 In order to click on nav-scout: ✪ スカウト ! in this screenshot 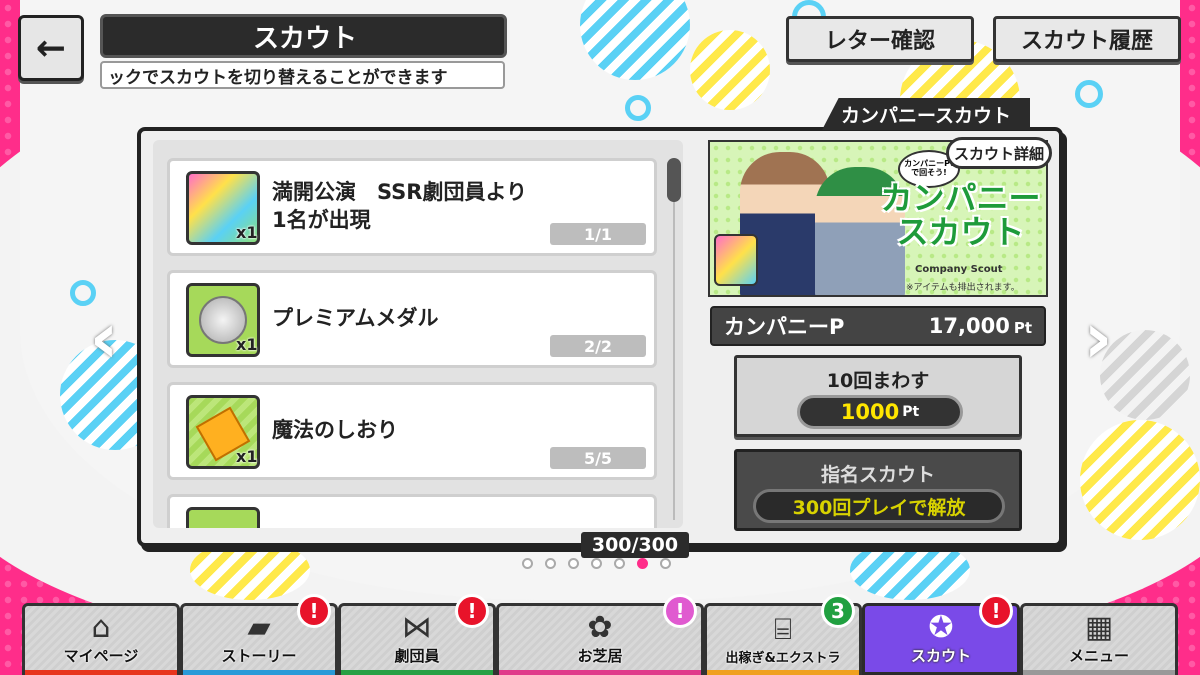, I will do `click(941, 634)`.